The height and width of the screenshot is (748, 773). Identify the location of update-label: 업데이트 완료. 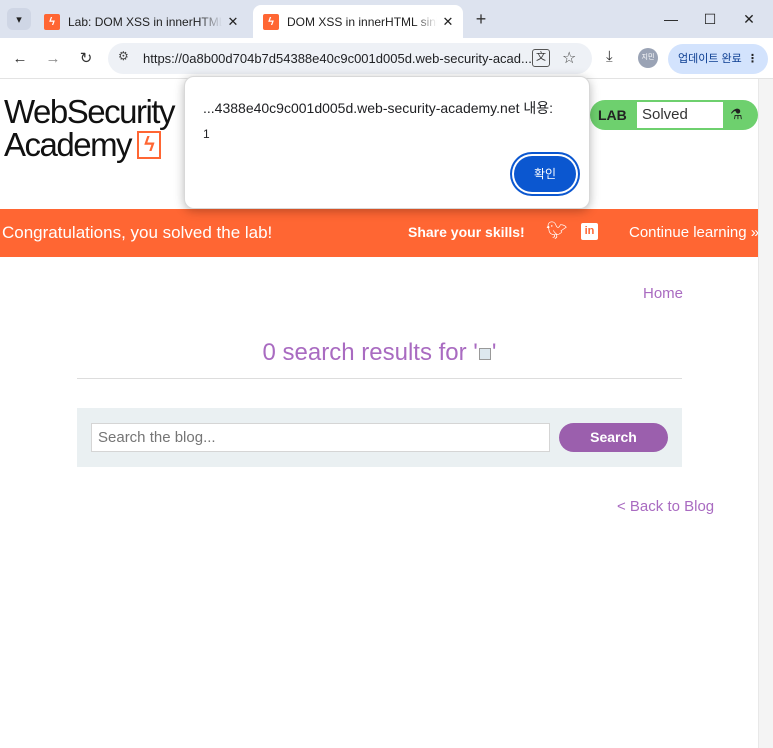
(710, 59).